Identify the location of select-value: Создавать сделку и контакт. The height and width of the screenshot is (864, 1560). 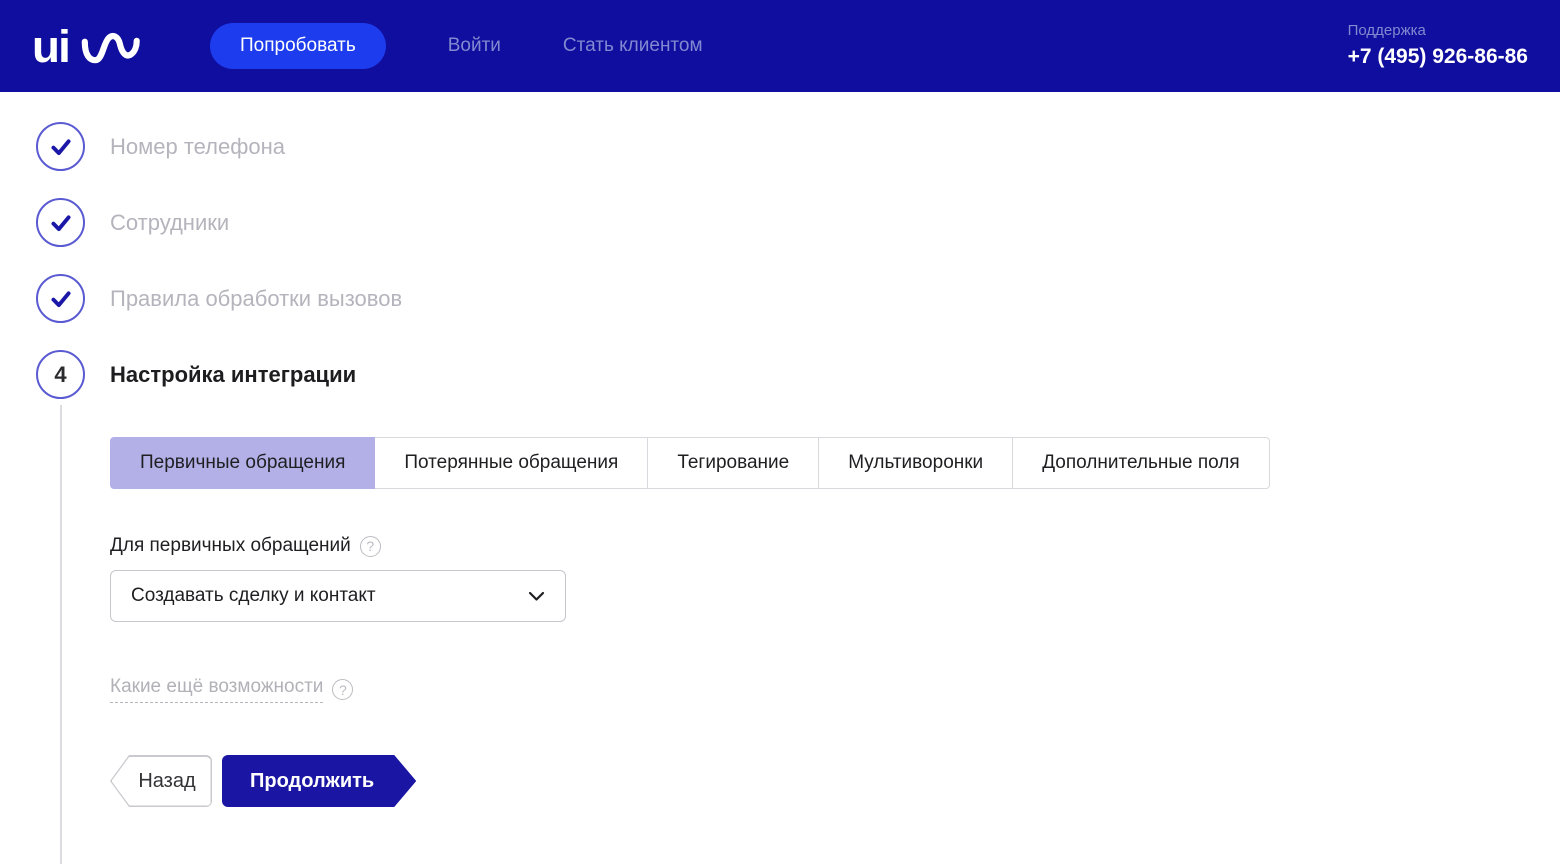
(253, 595).